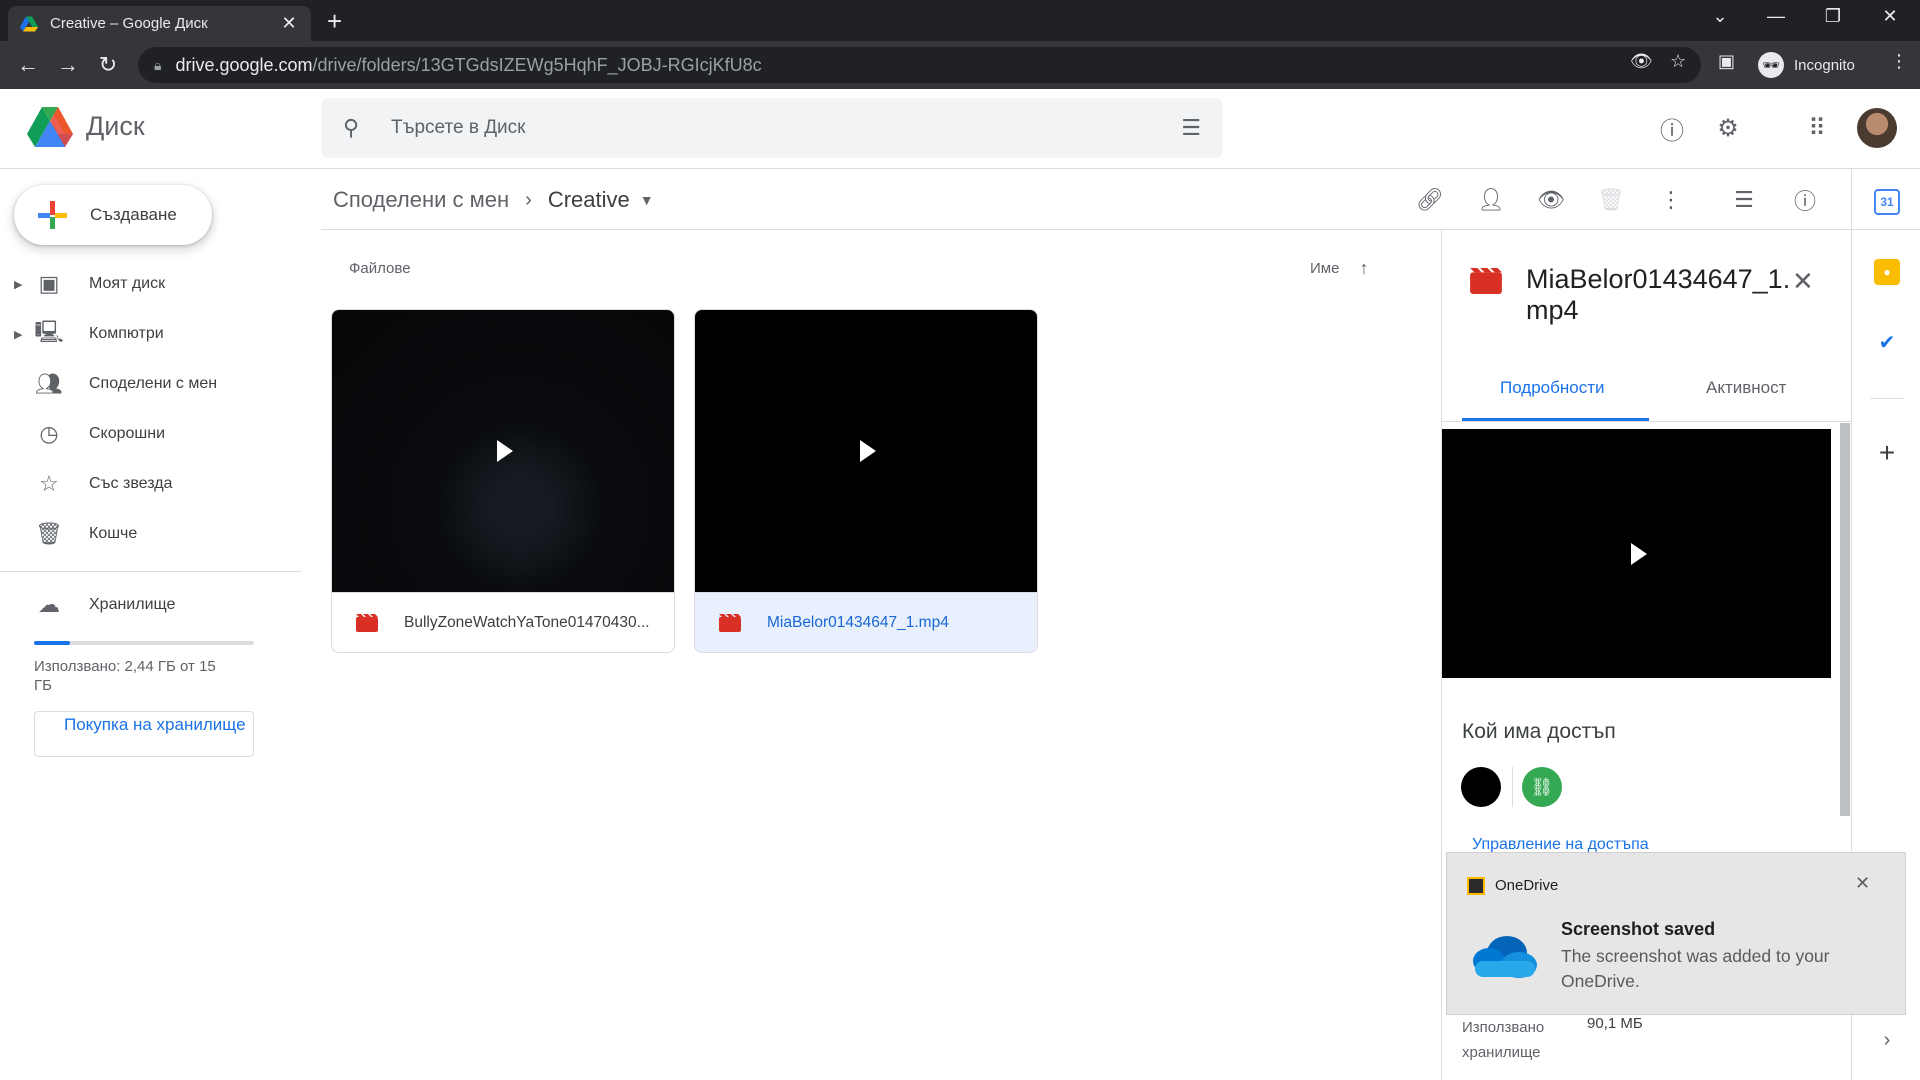  Describe the element at coordinates (1899, 61) in the screenshot. I see `browser-menu-icon: ⋮` at that location.